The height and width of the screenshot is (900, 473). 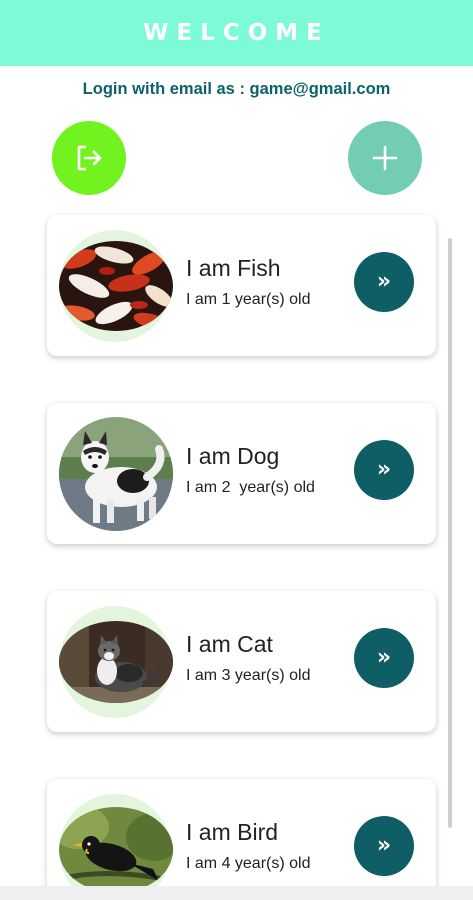 I want to click on plus-icon, so click(x=385, y=158).